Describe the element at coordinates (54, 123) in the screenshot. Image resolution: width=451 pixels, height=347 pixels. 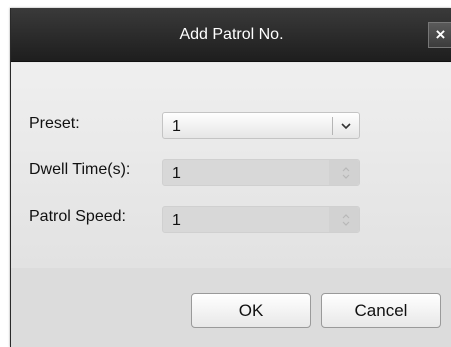
I see `preset-label: Preset:` at that location.